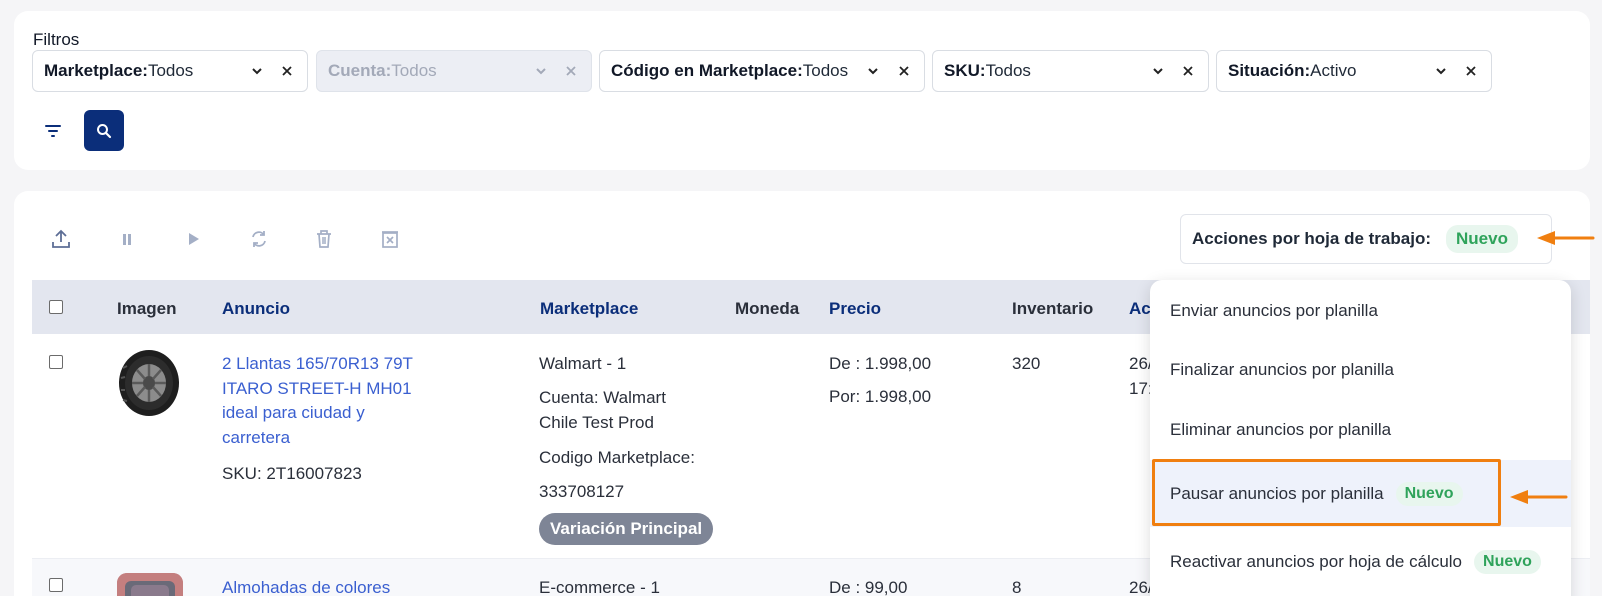  I want to click on column-precio: Precio, so click(855, 309).